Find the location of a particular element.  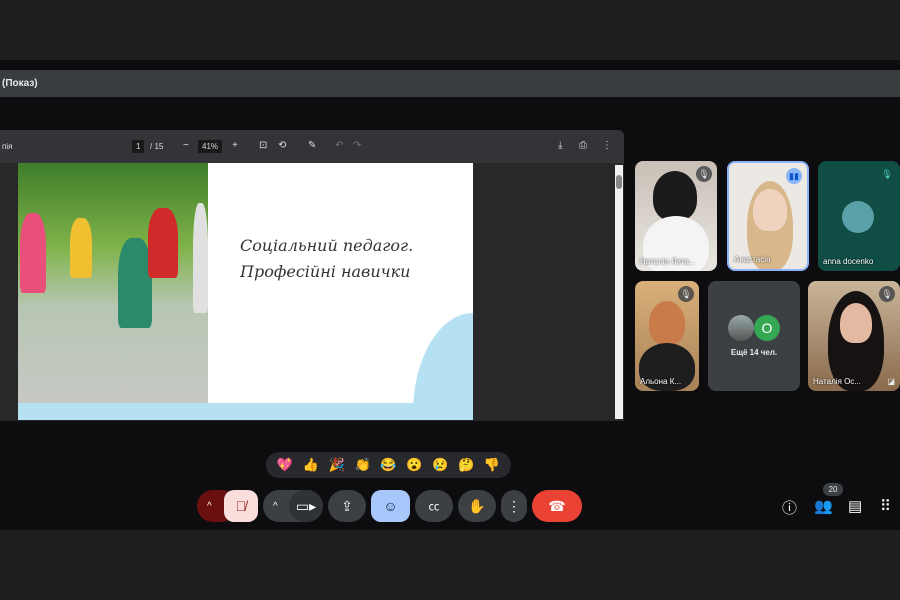

phone-hangup-icon: ☎ is located at coordinates (557, 505).